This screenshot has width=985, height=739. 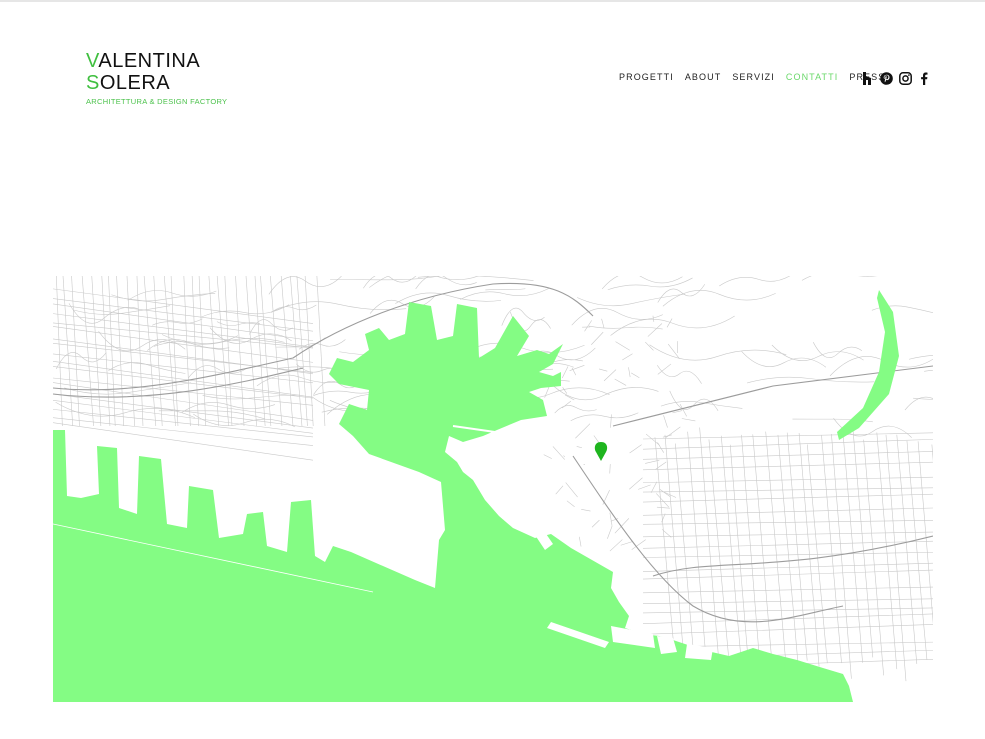 What do you see at coordinates (93, 83) in the screenshot?
I see `logo-initial-s: S` at bounding box center [93, 83].